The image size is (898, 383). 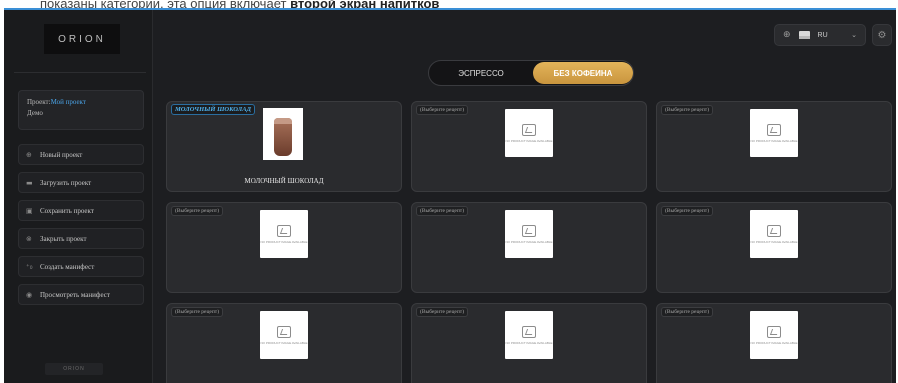 I want to click on language-selector: ⊕ RU ⌄, so click(x=820, y=35).